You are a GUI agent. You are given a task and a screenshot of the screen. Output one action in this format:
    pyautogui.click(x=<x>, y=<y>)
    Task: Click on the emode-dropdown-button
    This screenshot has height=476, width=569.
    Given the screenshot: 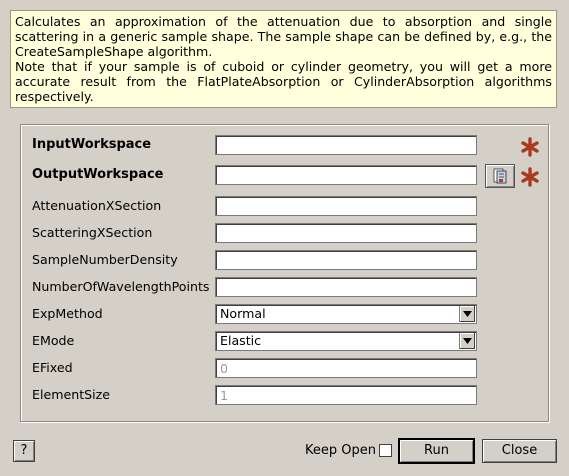 What is the action you would take?
    pyautogui.click(x=467, y=341)
    